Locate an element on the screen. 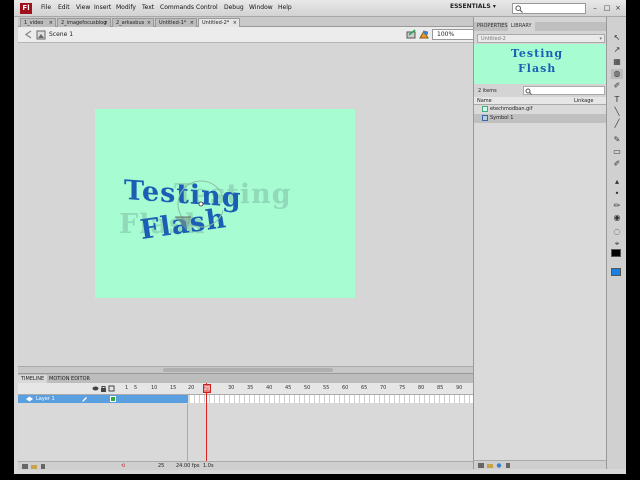 Image resolution: width=640 pixels, height=480 pixels. timeline-layer-row: Layer 1 is located at coordinates (249, 399).